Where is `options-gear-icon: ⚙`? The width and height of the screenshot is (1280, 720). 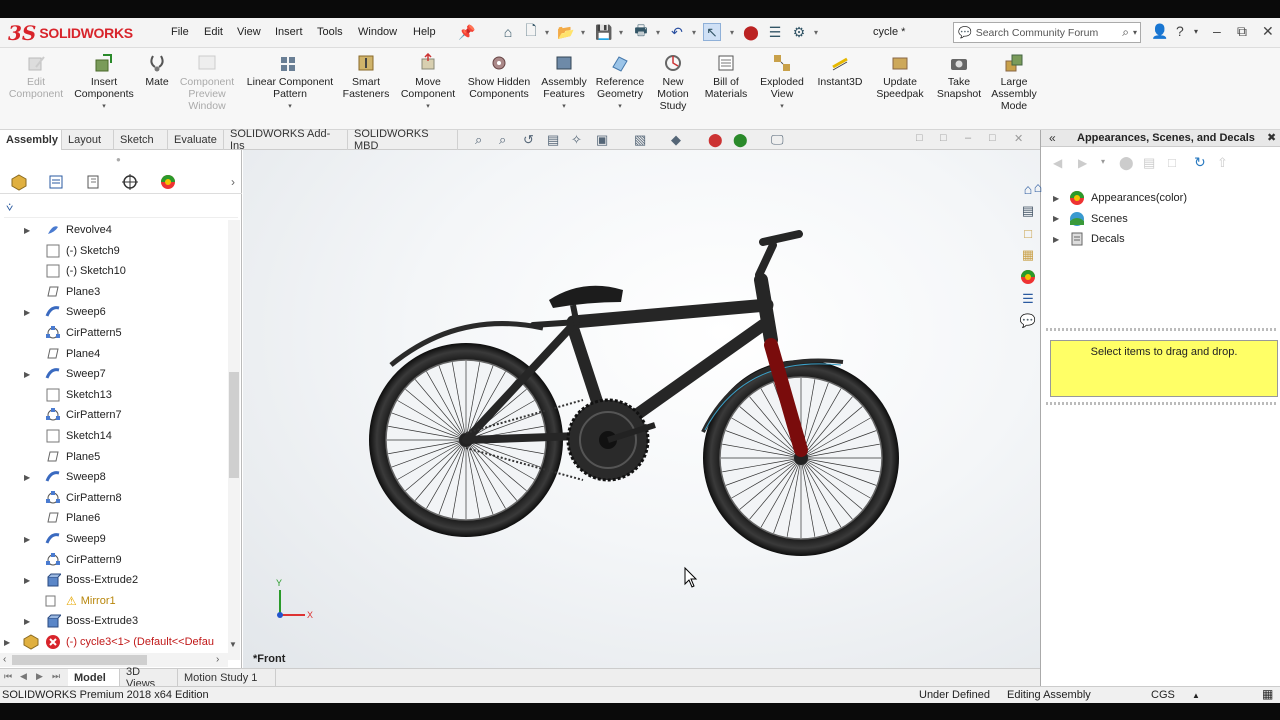 options-gear-icon: ⚙ is located at coordinates (799, 32).